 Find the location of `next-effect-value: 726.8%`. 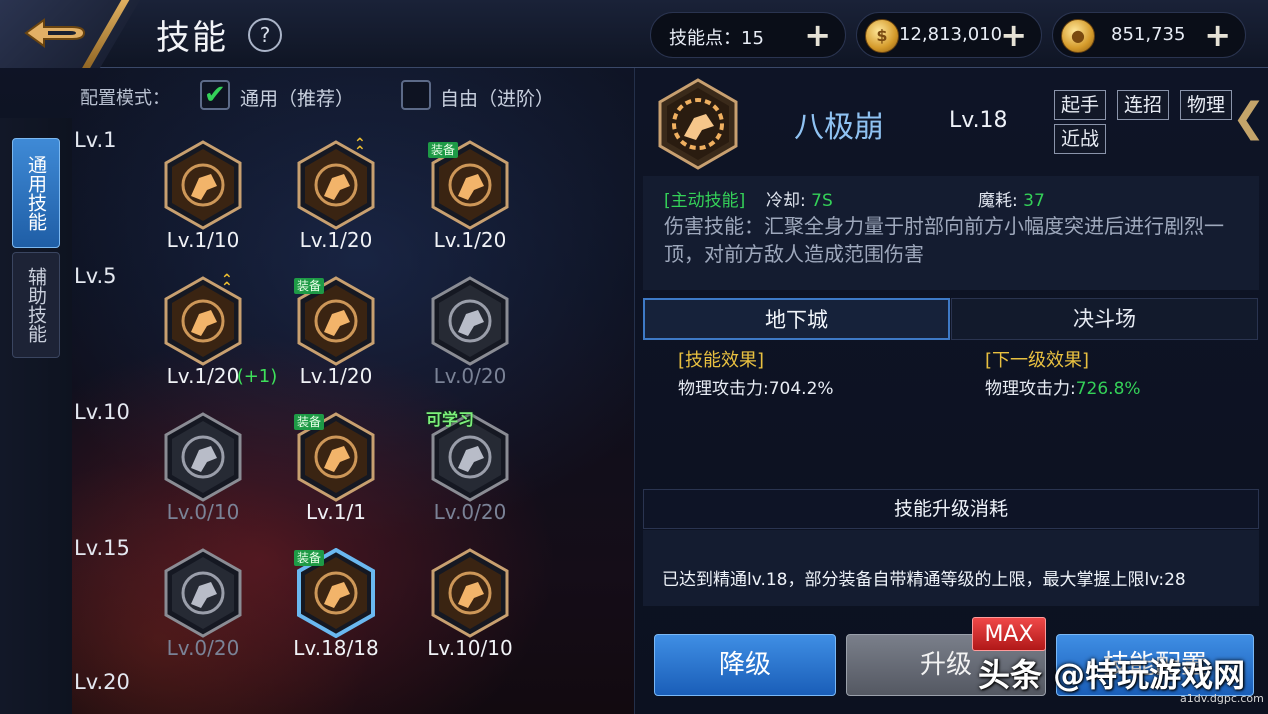

next-effect-value: 726.8% is located at coordinates (1108, 389).